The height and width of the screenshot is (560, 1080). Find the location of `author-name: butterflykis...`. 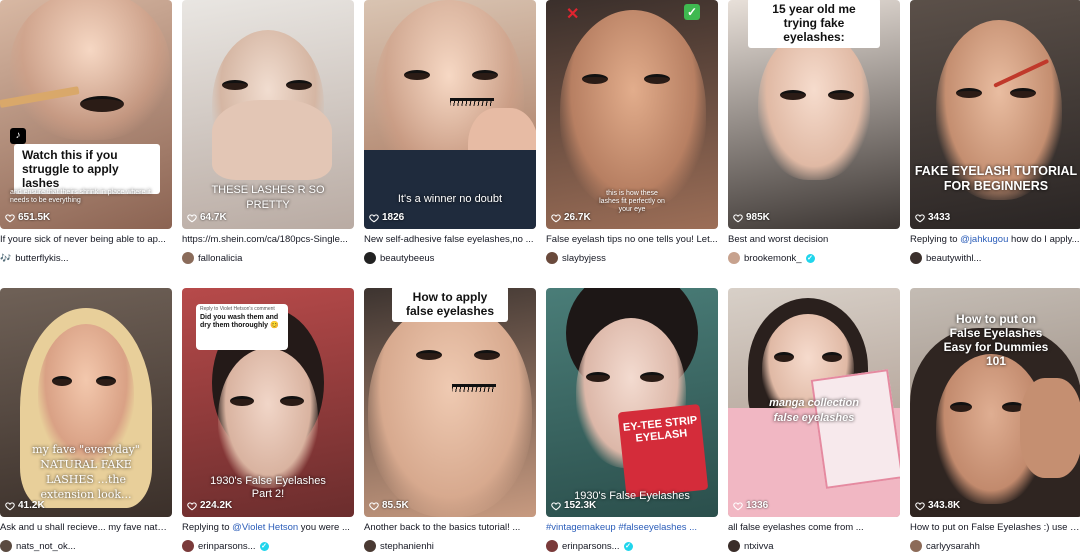

author-name: butterflykis... is located at coordinates (41, 258).